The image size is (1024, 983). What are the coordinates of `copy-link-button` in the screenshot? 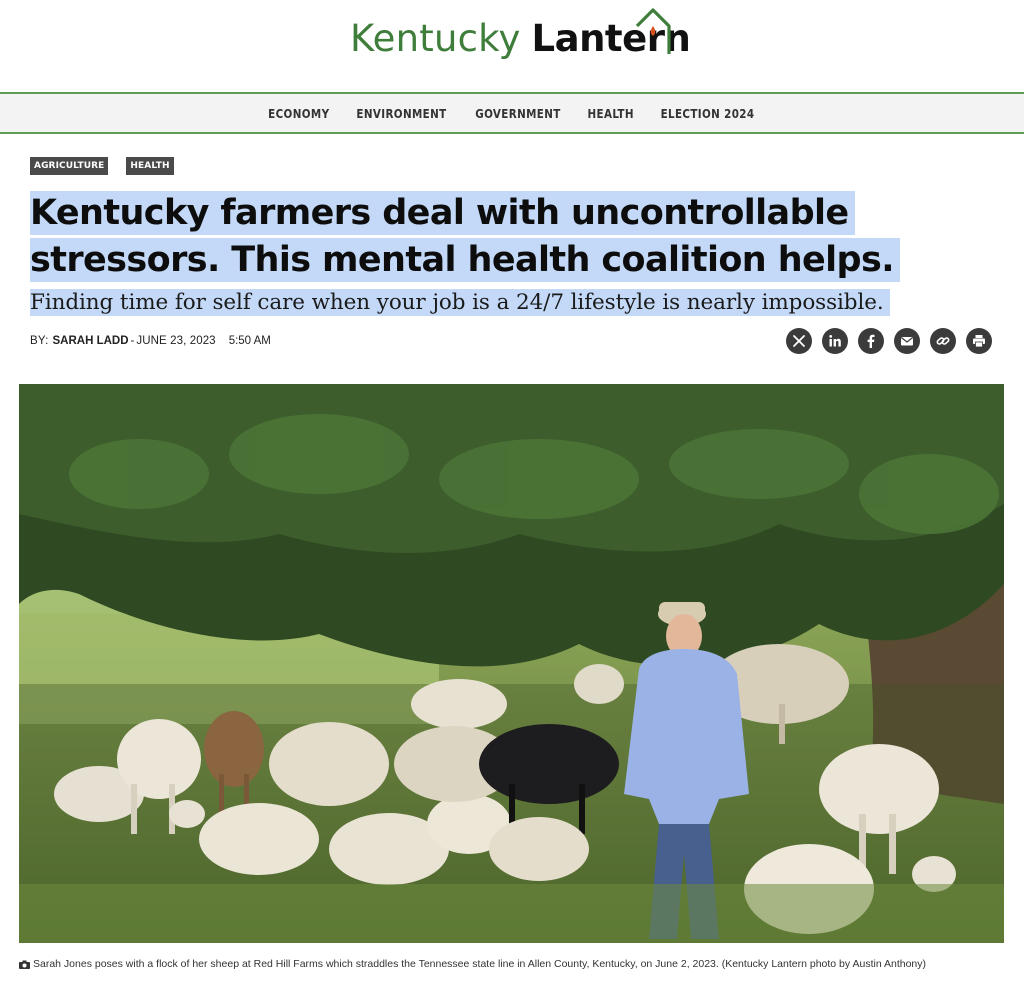 It's located at (943, 341).